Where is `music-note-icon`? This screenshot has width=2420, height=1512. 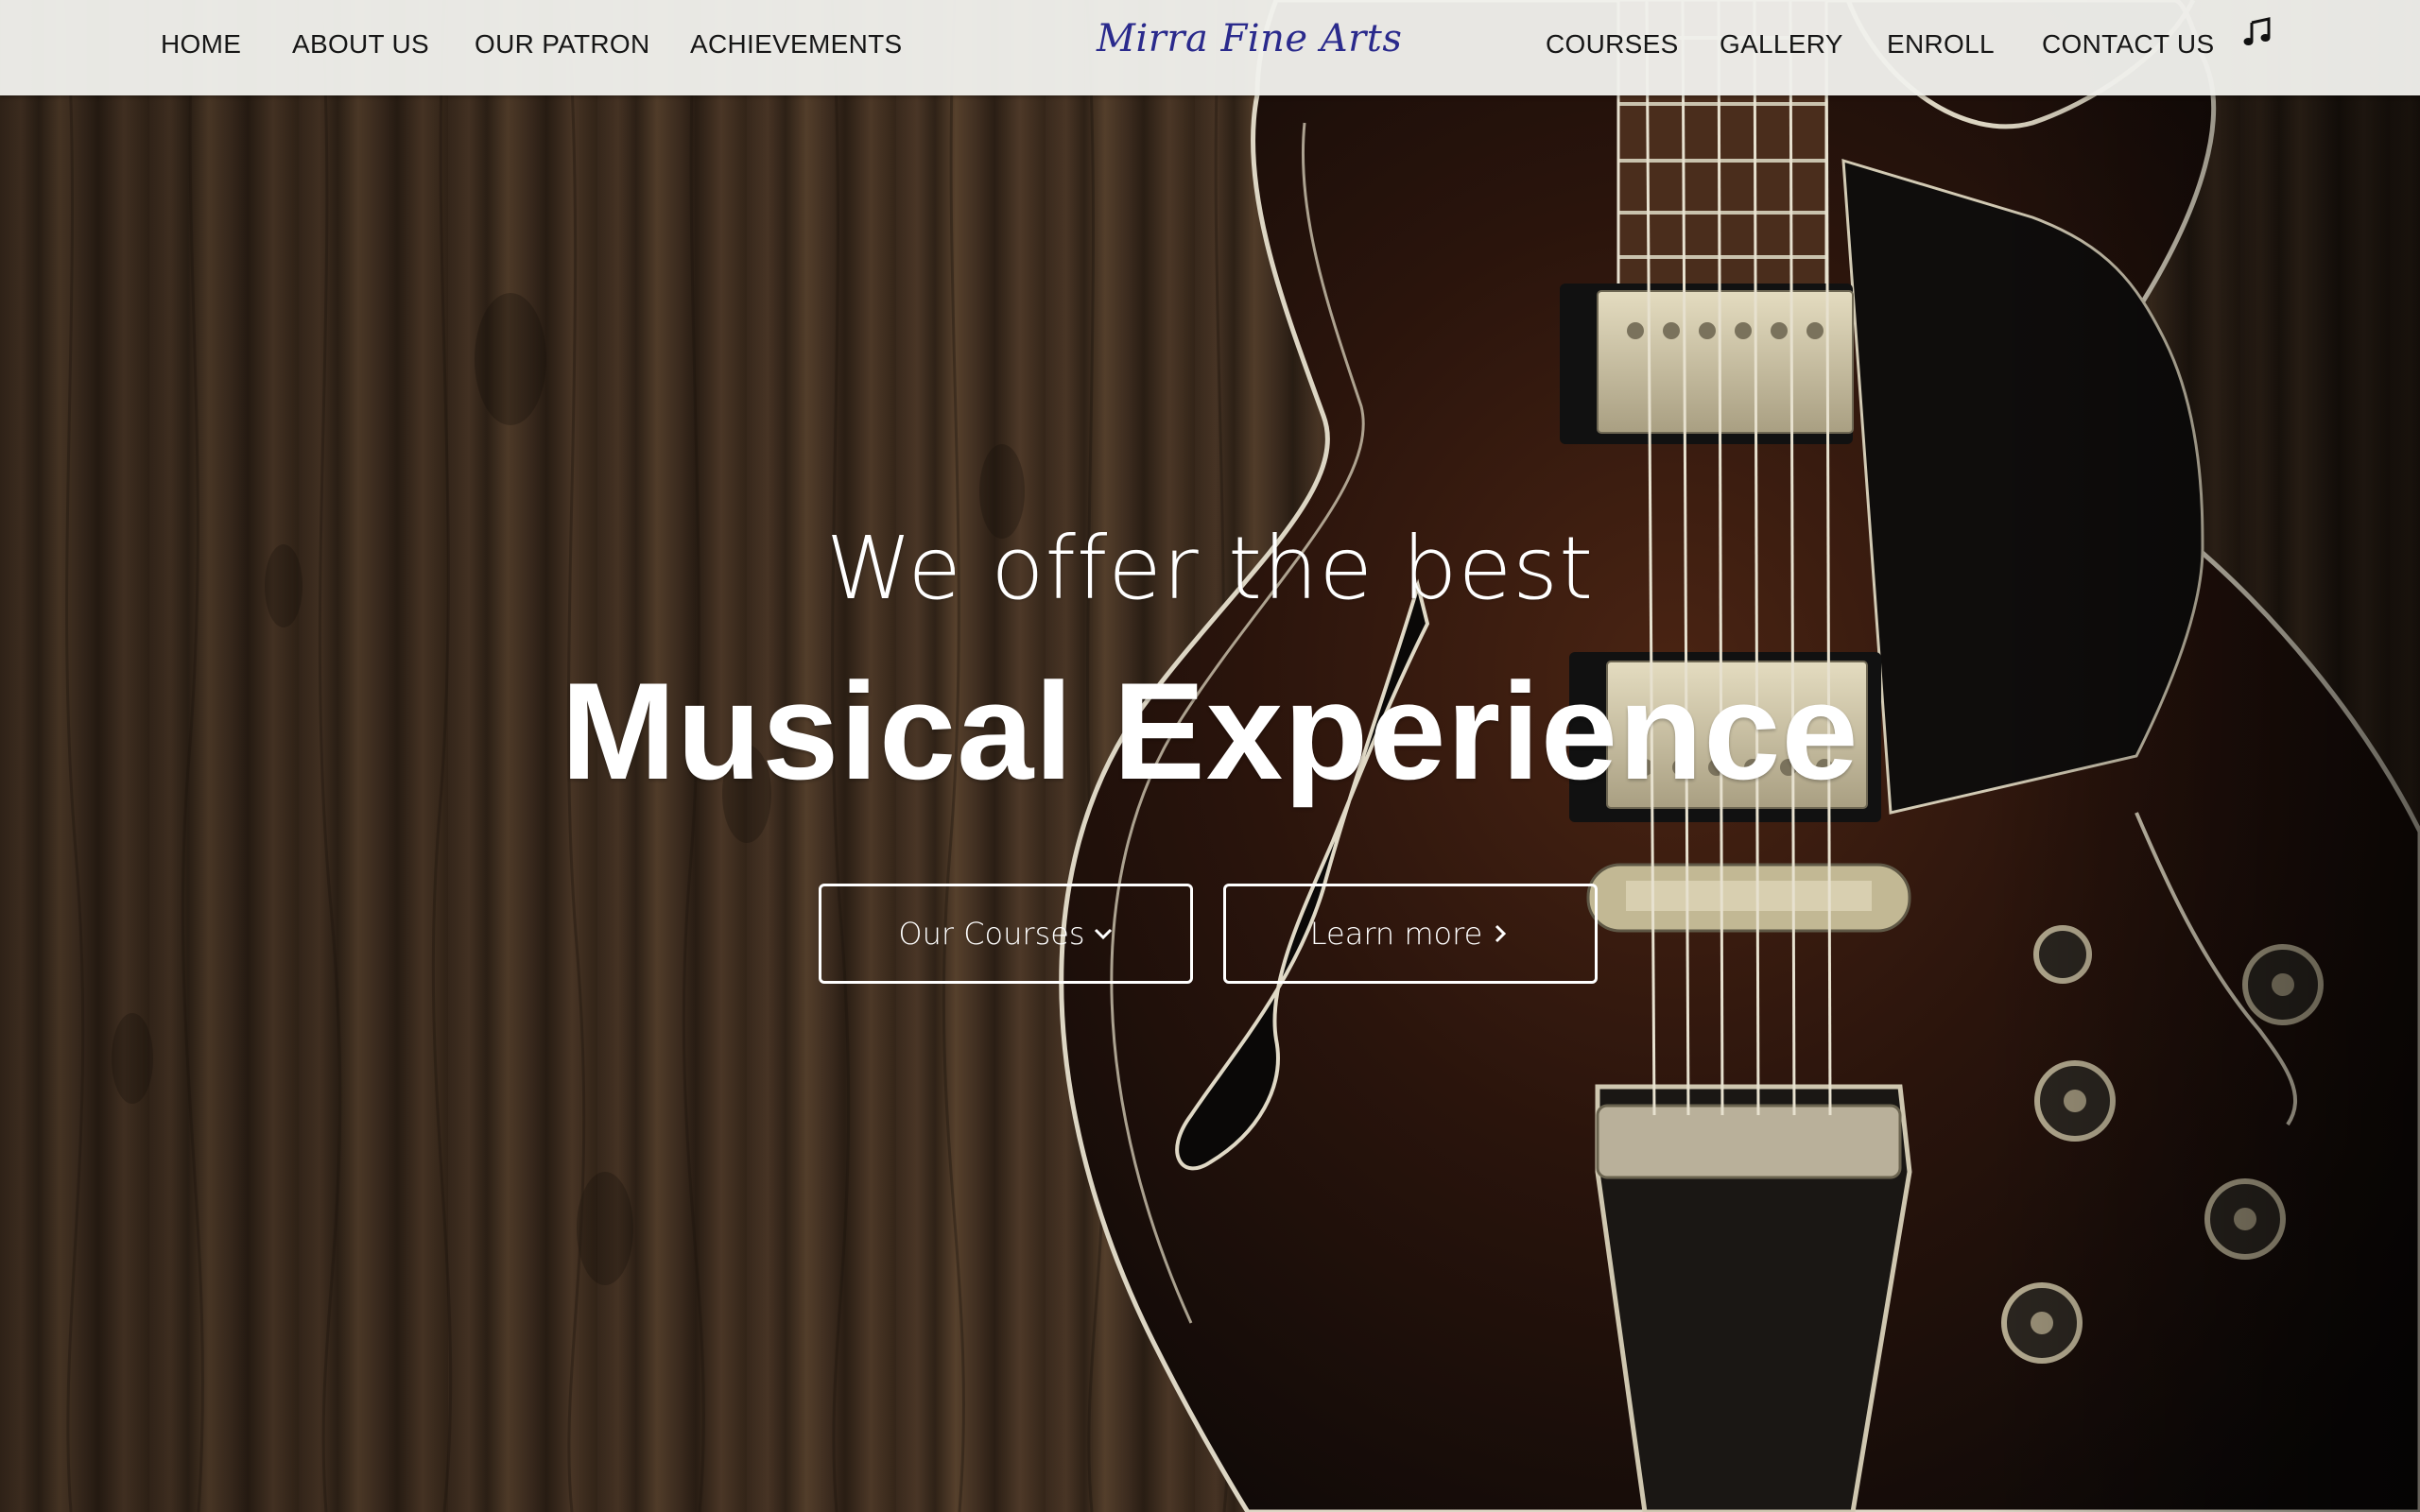
music-note-icon is located at coordinates (2257, 32).